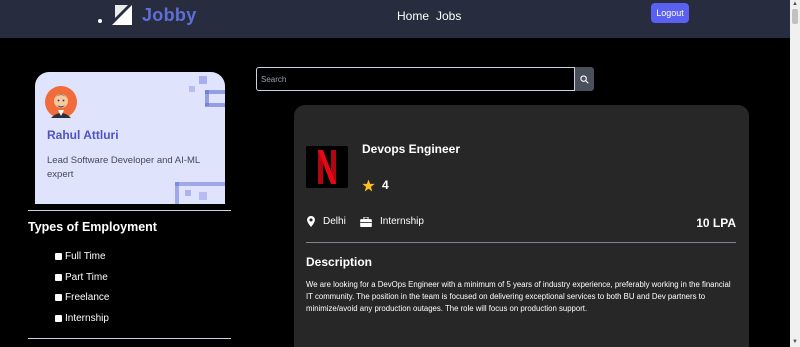 This screenshot has width=800, height=347. Describe the element at coordinates (200, 140) in the screenshot. I see `profile-background-pattern` at that location.